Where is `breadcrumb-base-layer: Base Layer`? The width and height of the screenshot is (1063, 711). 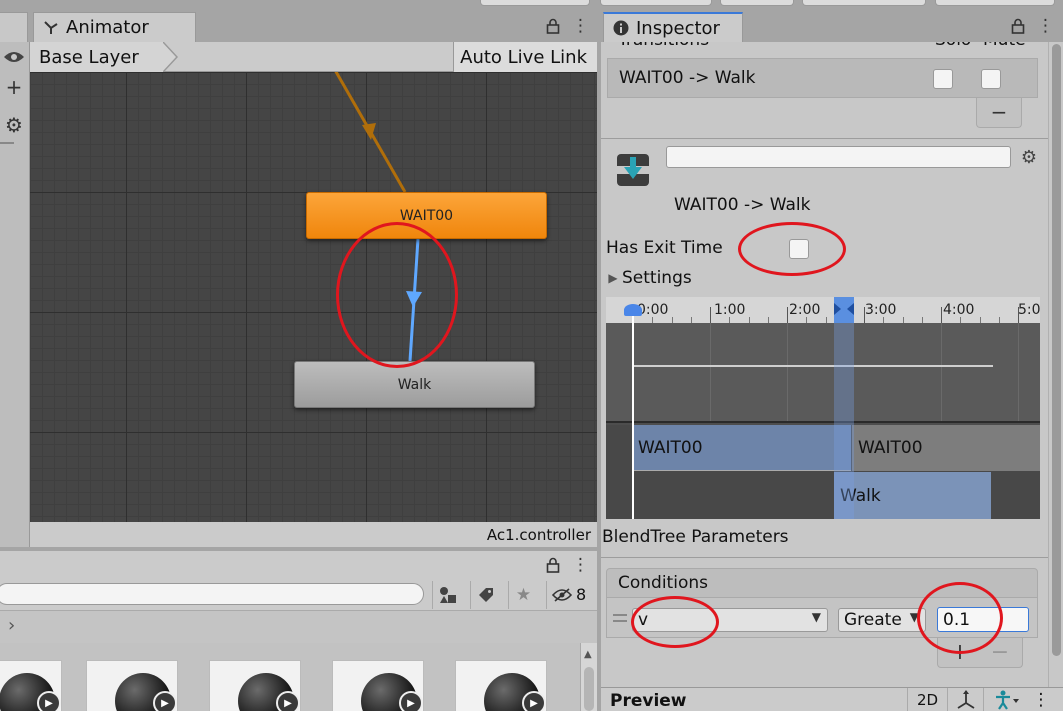
breadcrumb-base-layer: Base Layer is located at coordinates (97, 57).